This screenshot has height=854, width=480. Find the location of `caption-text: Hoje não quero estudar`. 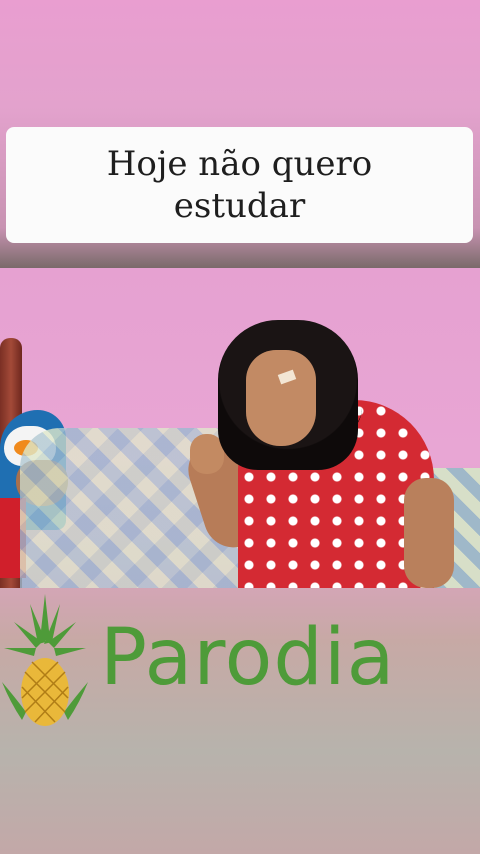

caption-text: Hoje não quero estudar is located at coordinates (240, 185).